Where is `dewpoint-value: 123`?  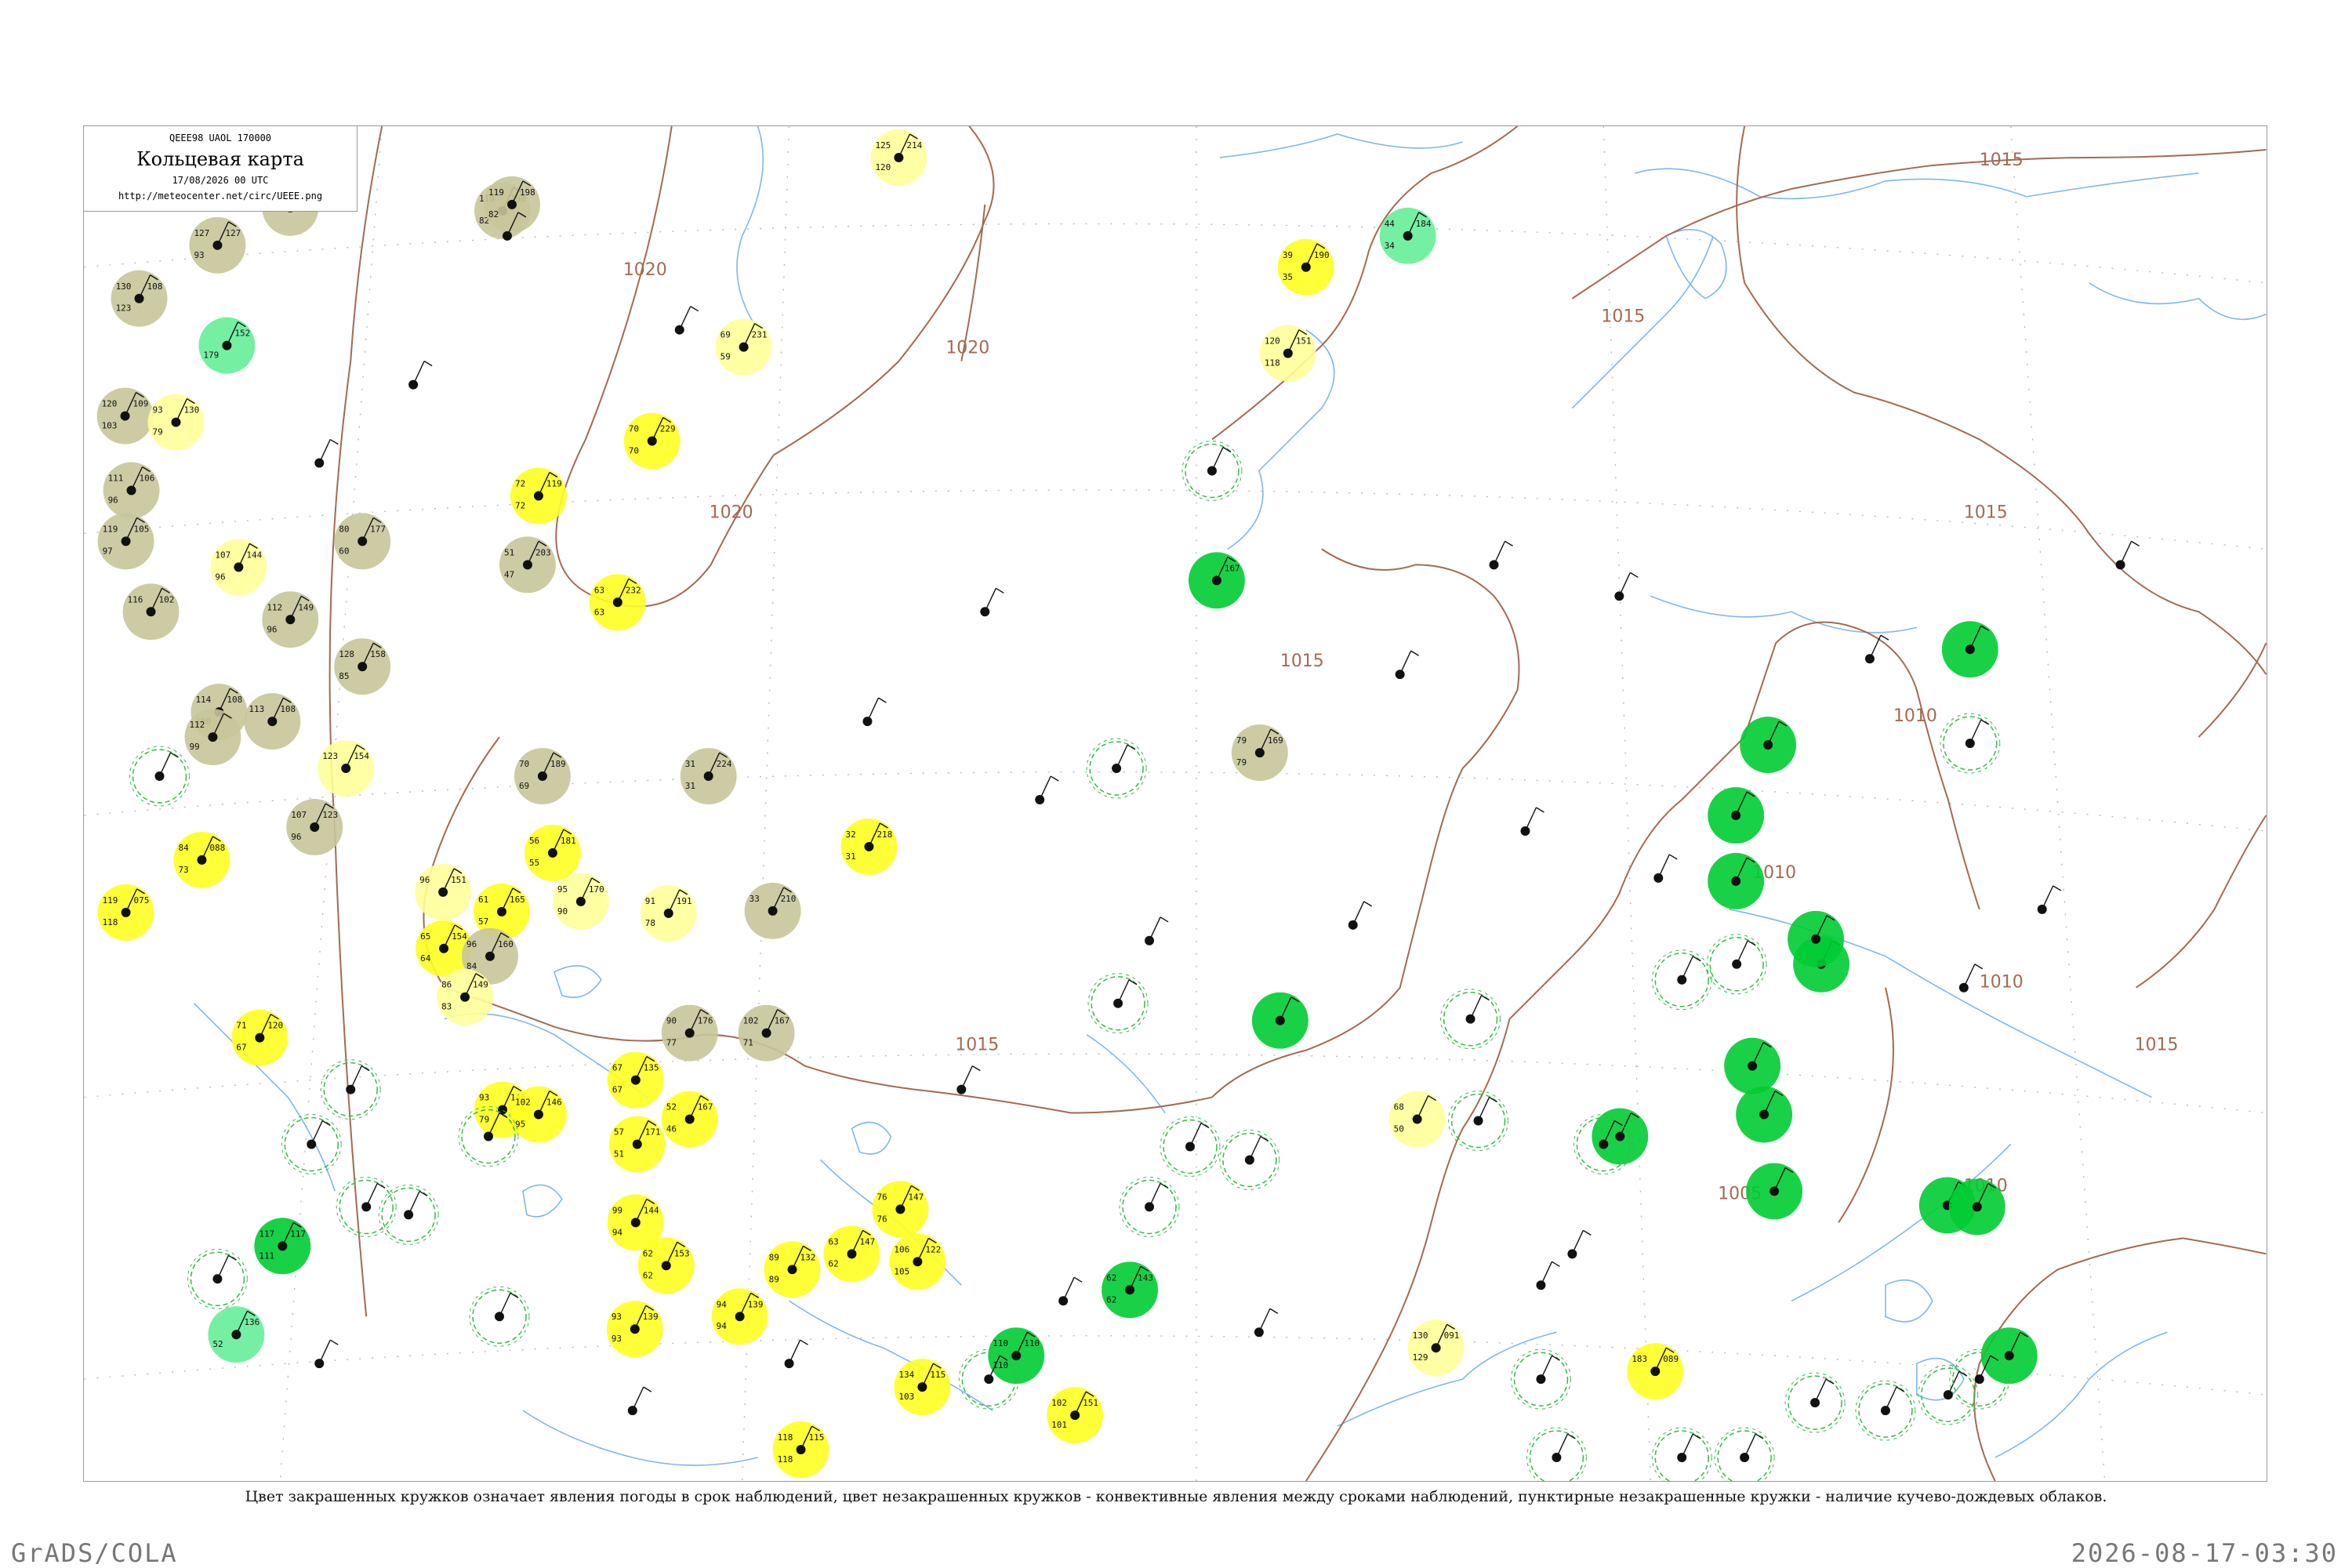 dewpoint-value: 123 is located at coordinates (124, 308).